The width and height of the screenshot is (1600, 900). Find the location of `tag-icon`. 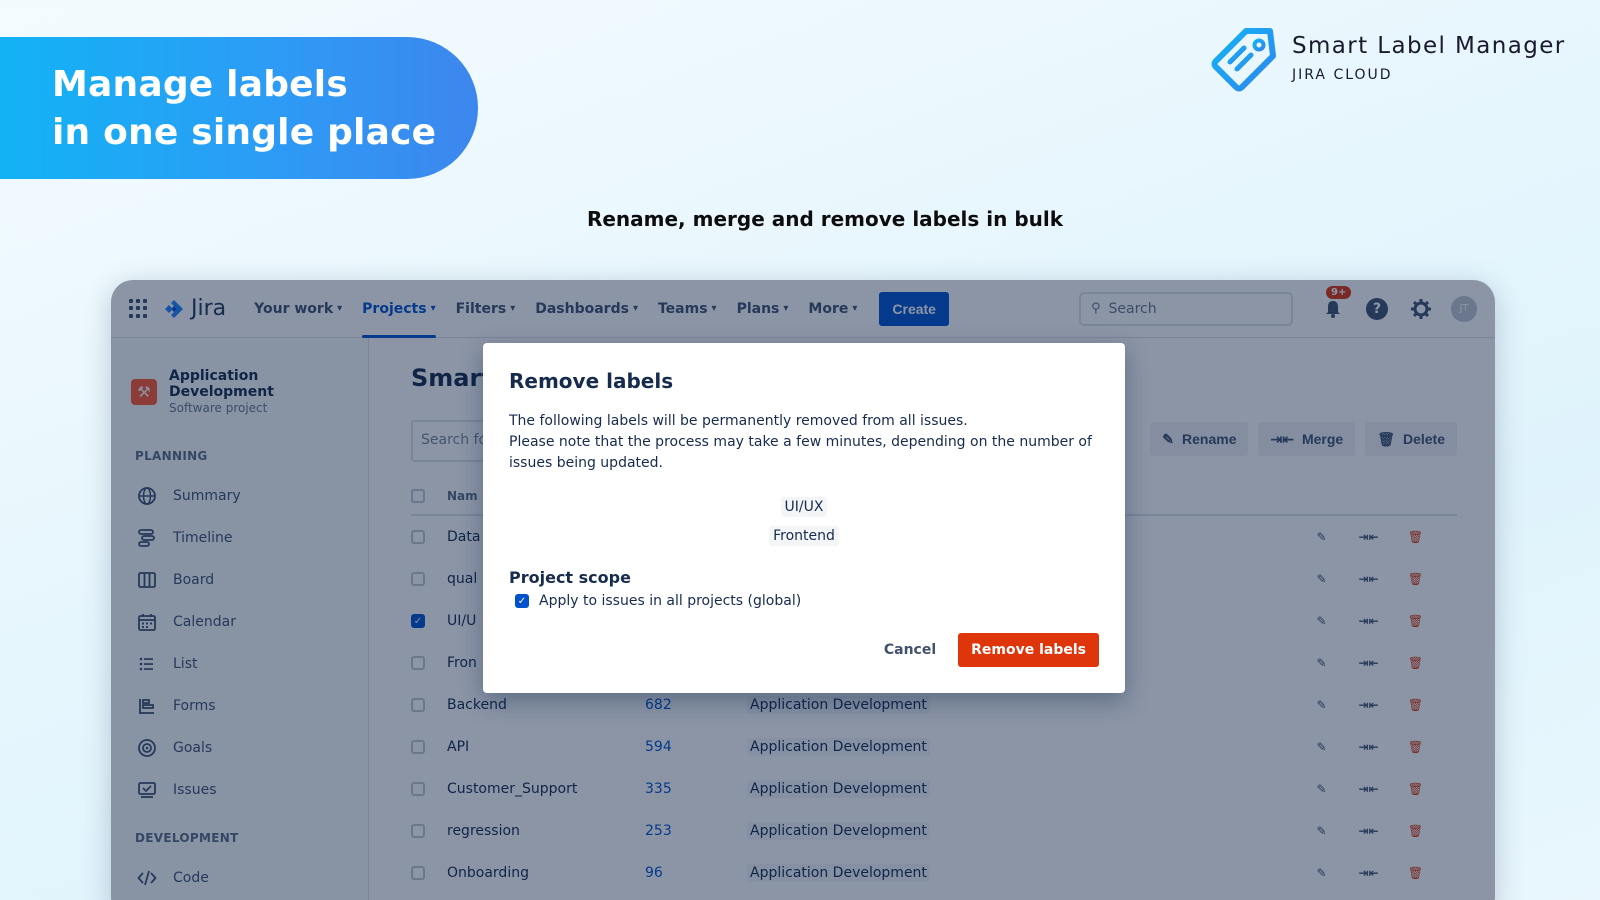

tag-icon is located at coordinates (1243, 60).